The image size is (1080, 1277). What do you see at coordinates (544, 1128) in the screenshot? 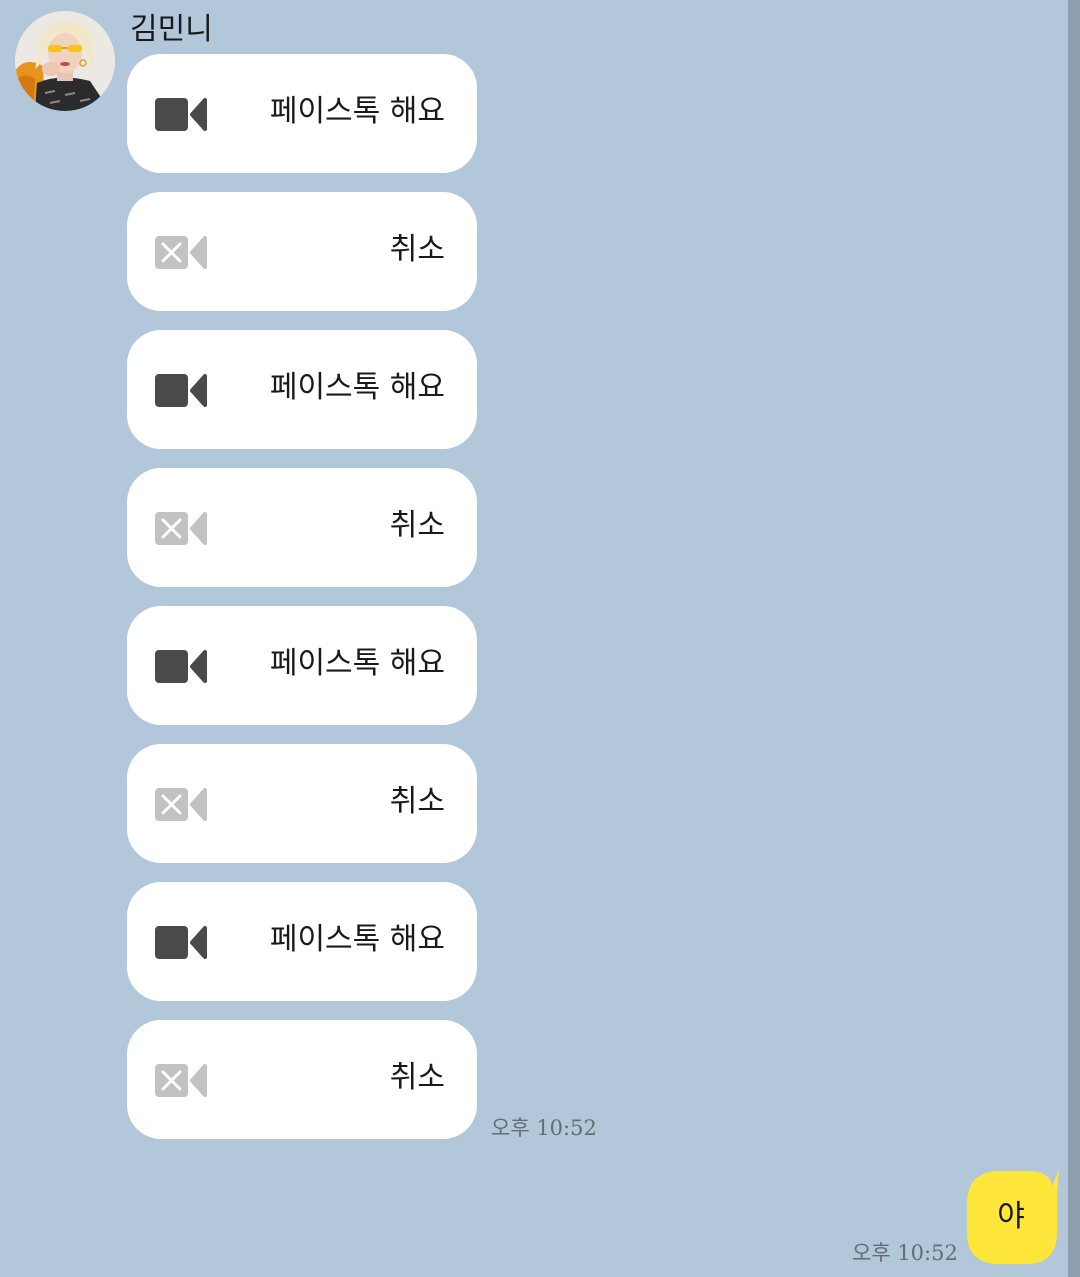
I see `received-timestamp: 오후 10:52` at bounding box center [544, 1128].